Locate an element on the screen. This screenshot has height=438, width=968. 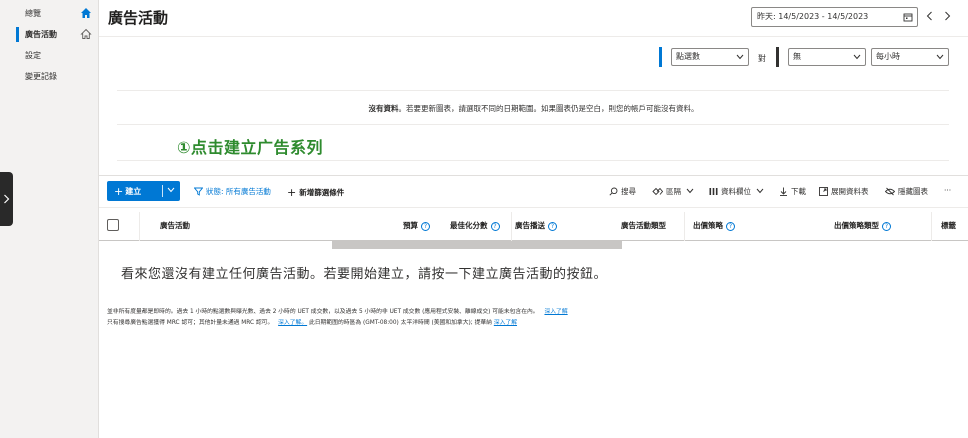
hide-chart-button: 隱藏圖表 is located at coordinates (906, 191).